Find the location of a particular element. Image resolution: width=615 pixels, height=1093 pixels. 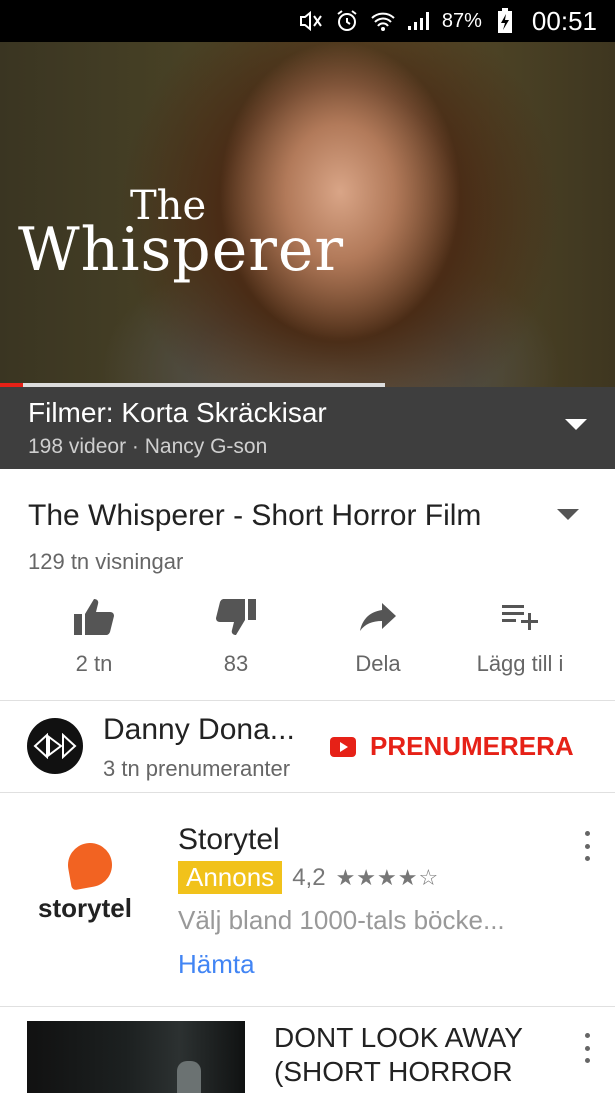

thumbs-up-icon is located at coordinates (94, 617).